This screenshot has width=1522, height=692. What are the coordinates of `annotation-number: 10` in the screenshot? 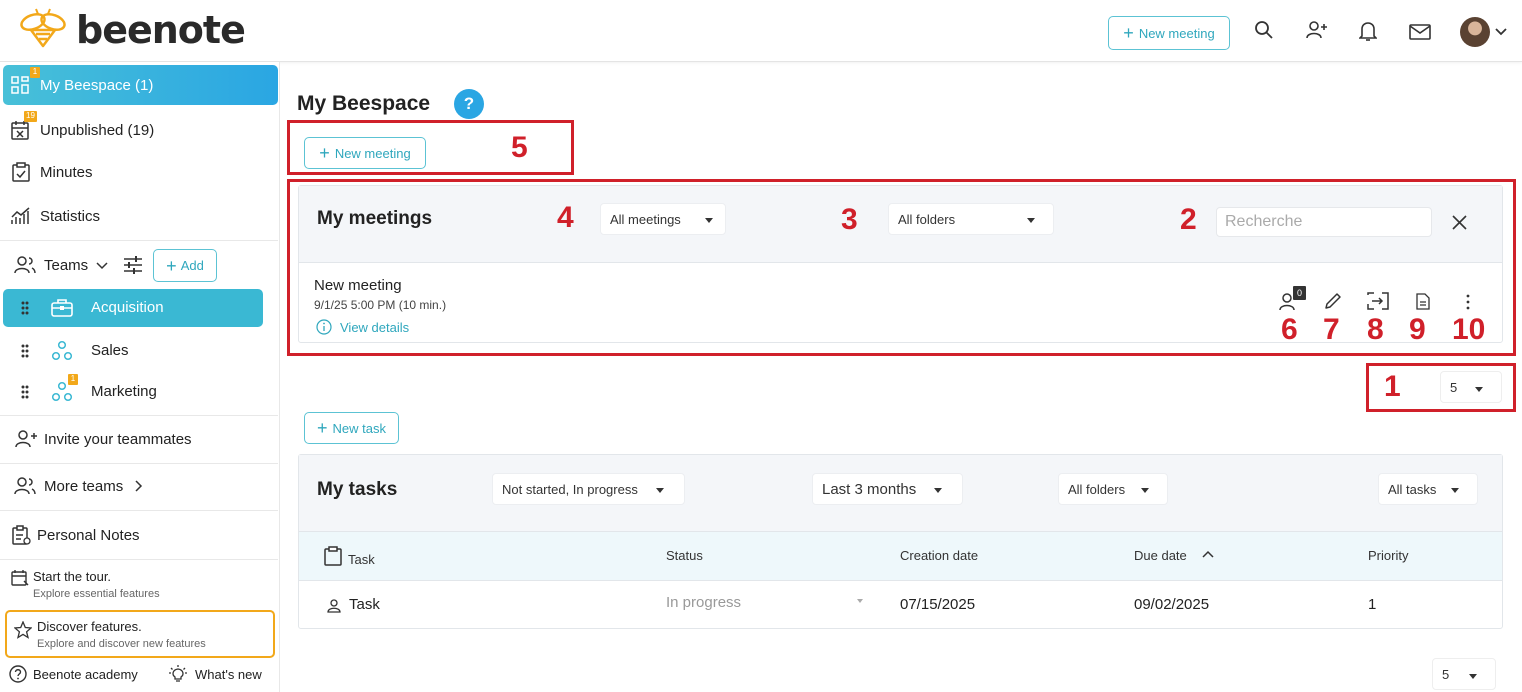 It's located at (1469, 329).